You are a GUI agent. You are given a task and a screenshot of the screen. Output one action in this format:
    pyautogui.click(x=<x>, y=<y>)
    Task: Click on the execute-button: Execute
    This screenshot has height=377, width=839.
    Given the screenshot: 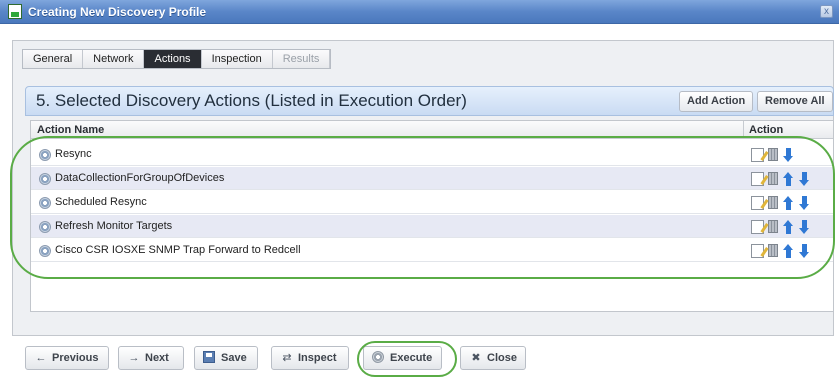 What is the action you would take?
    pyautogui.click(x=402, y=358)
    